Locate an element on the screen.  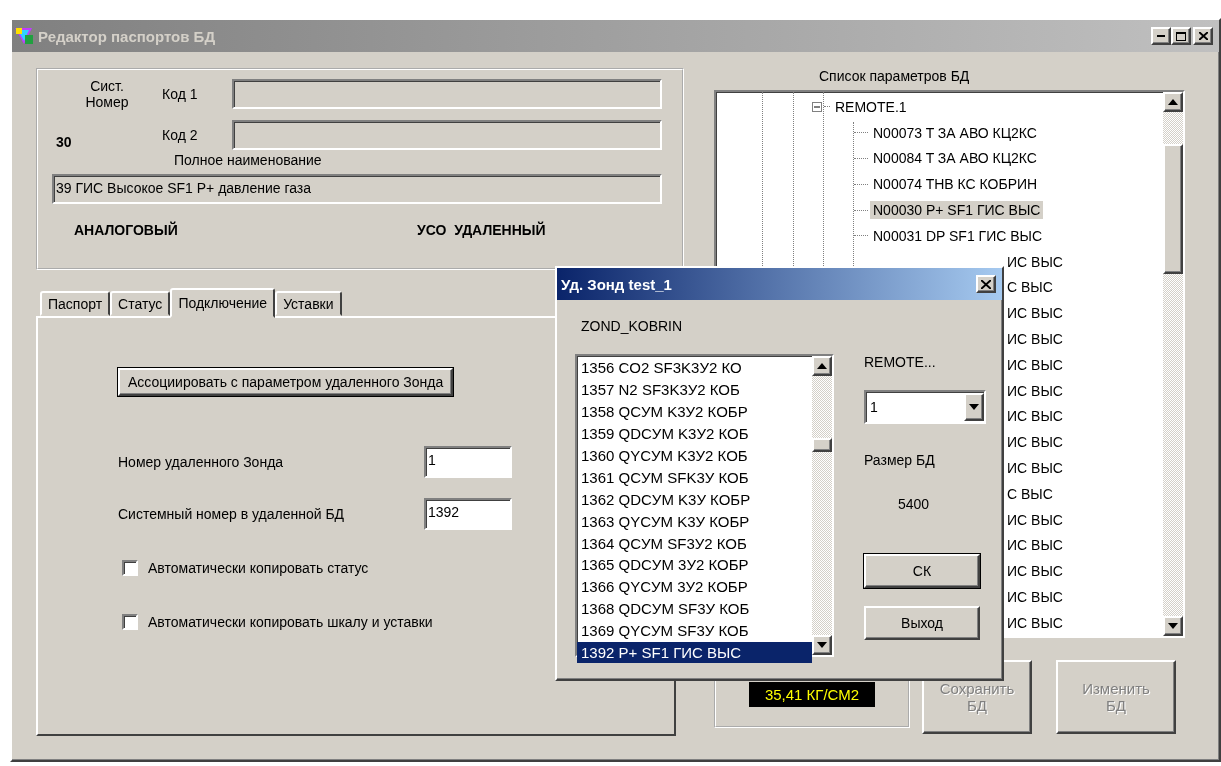
full-name-field: 39 ГИС Высокое SF1 P+ давление газа is located at coordinates (357, 189).